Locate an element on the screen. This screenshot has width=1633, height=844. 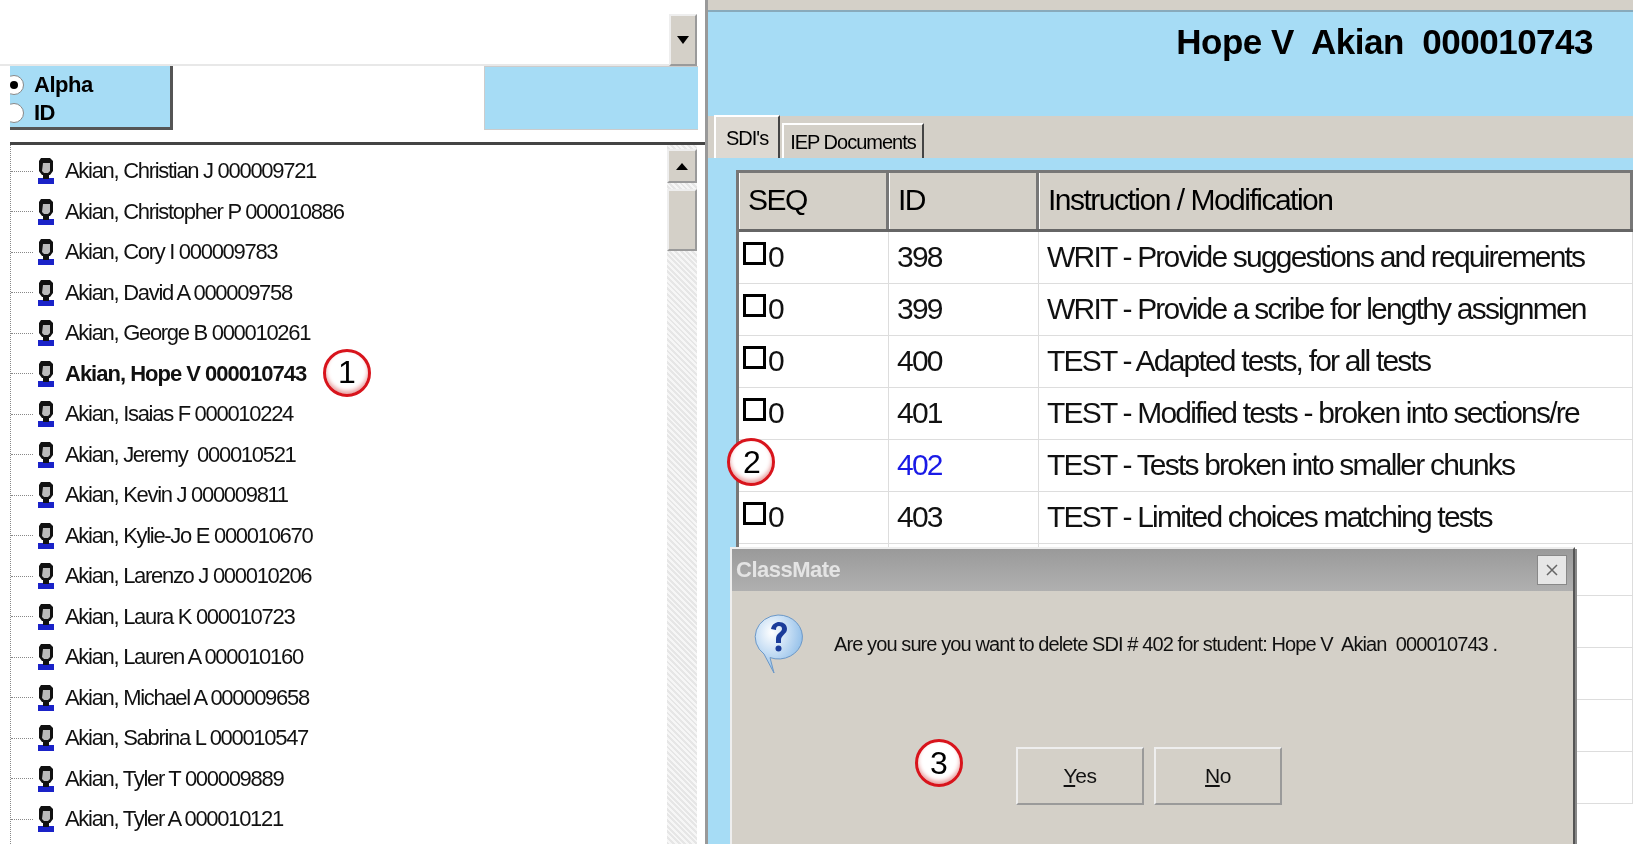
table-cell: 398 is located at coordinates (919, 257).